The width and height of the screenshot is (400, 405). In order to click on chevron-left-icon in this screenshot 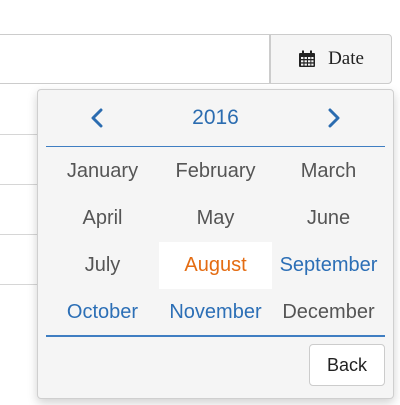, I will do `click(97, 118)`.